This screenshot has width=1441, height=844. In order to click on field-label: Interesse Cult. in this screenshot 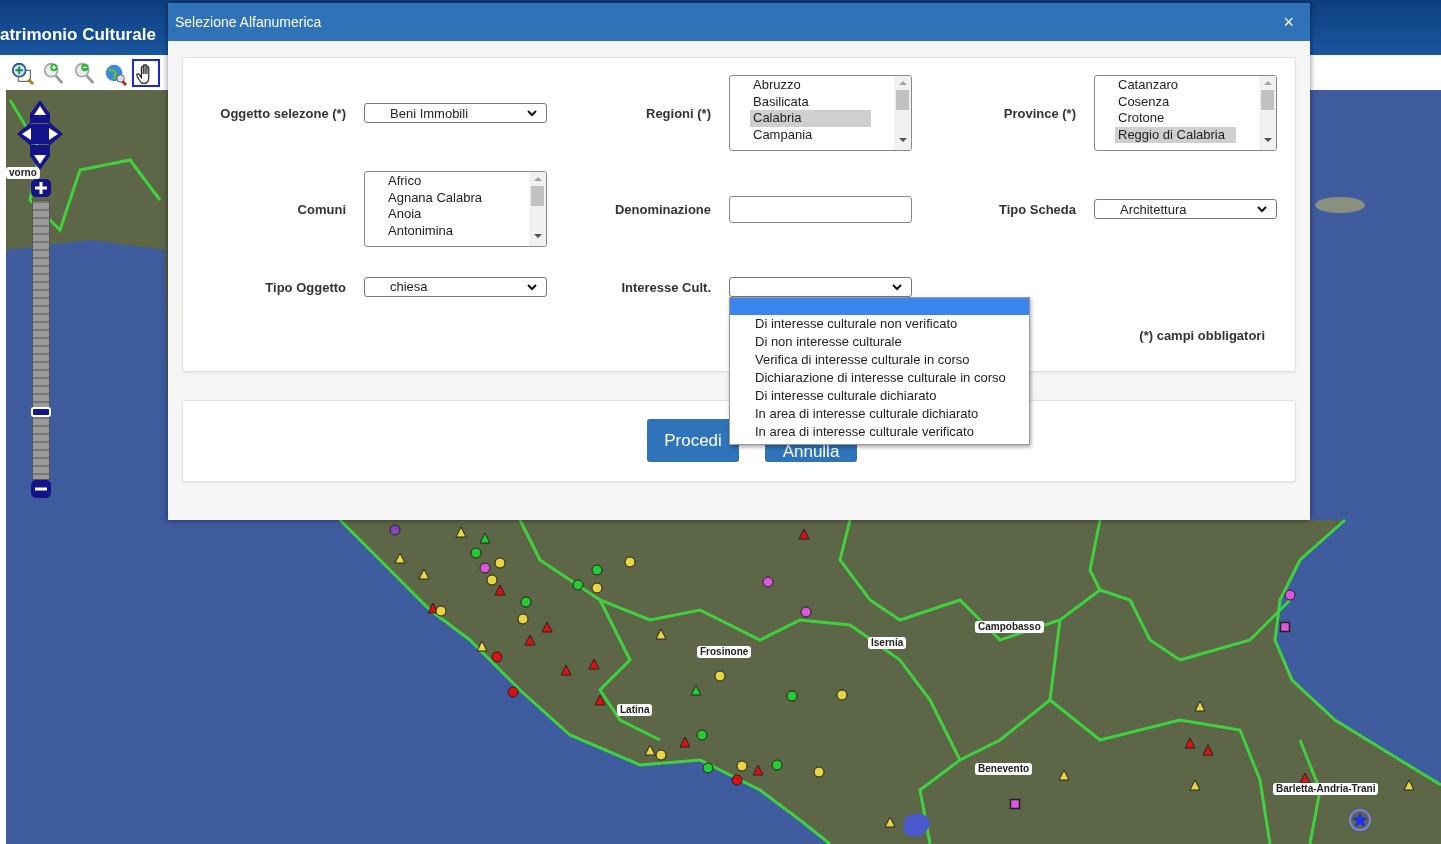, I will do `click(666, 287)`.